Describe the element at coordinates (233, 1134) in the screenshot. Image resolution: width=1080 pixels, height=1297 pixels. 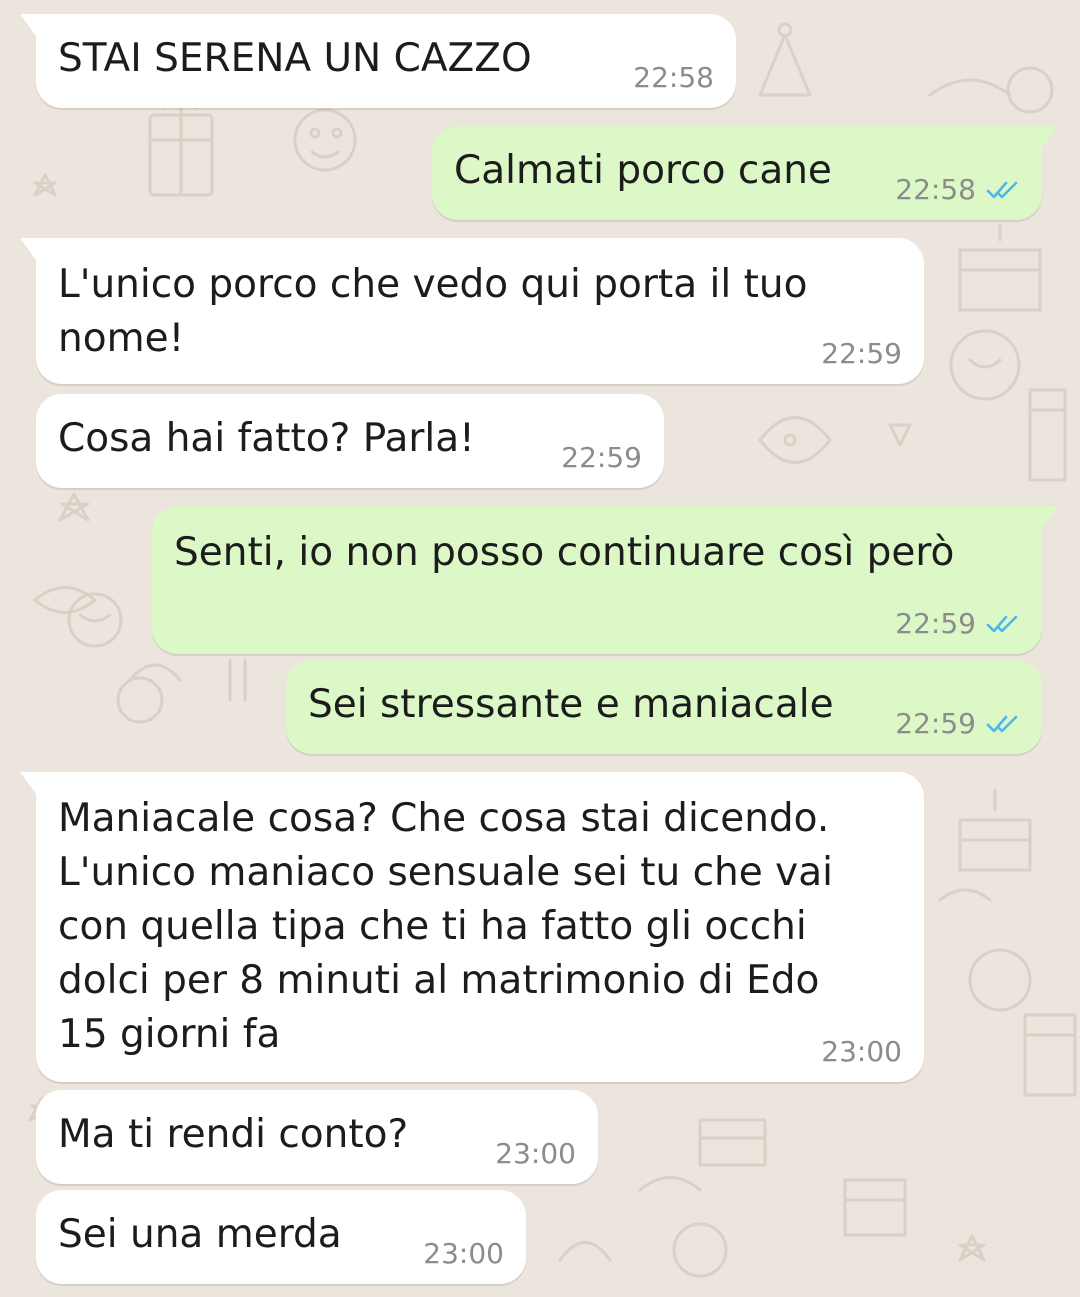
I see `message-text: Ma ti rendi conto?` at that location.